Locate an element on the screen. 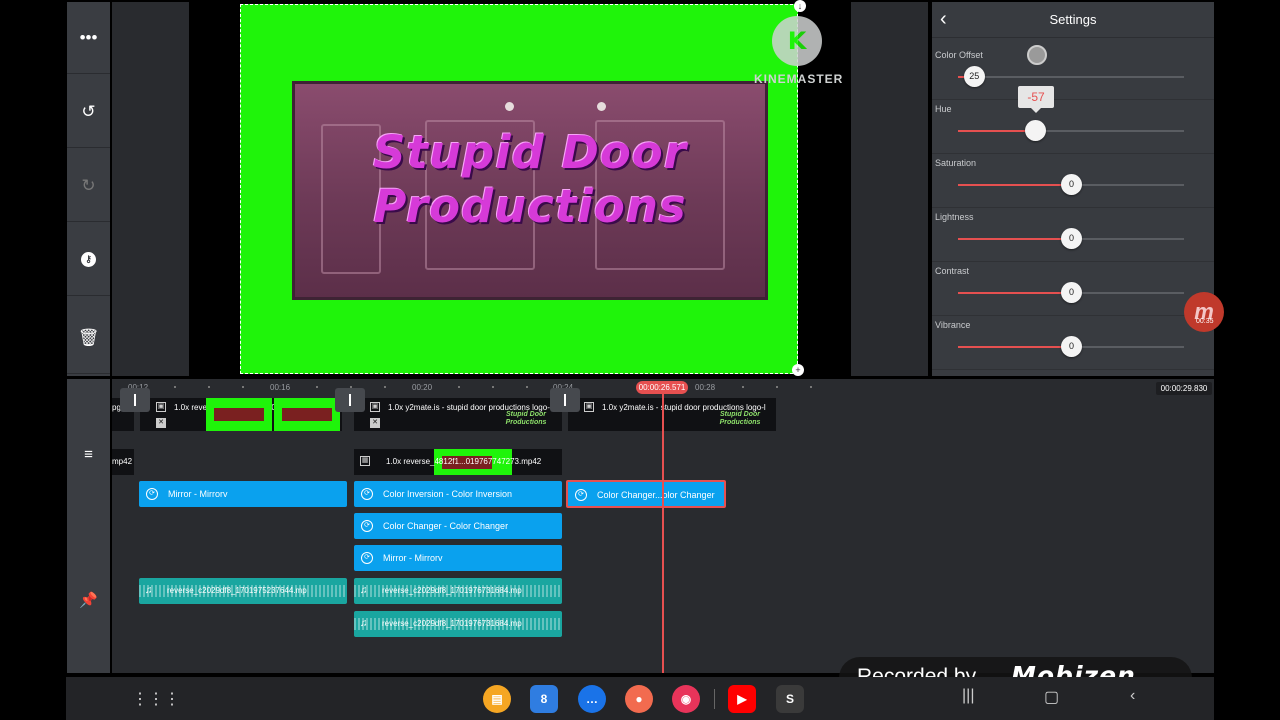 This screenshot has width=1280, height=720. expand-icon: ≡ is located at coordinates (88, 454).